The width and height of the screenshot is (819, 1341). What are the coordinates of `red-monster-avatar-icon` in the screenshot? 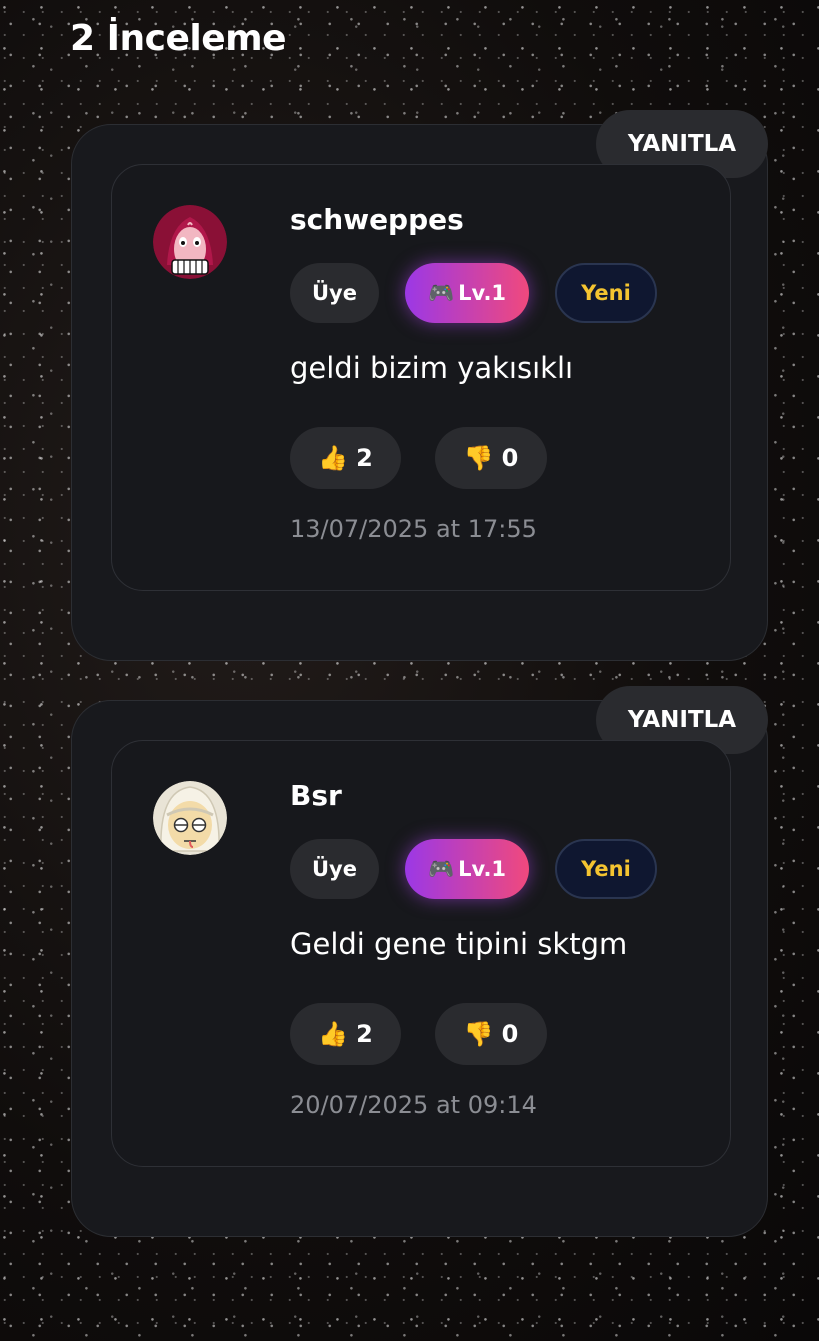 It's located at (190, 242).